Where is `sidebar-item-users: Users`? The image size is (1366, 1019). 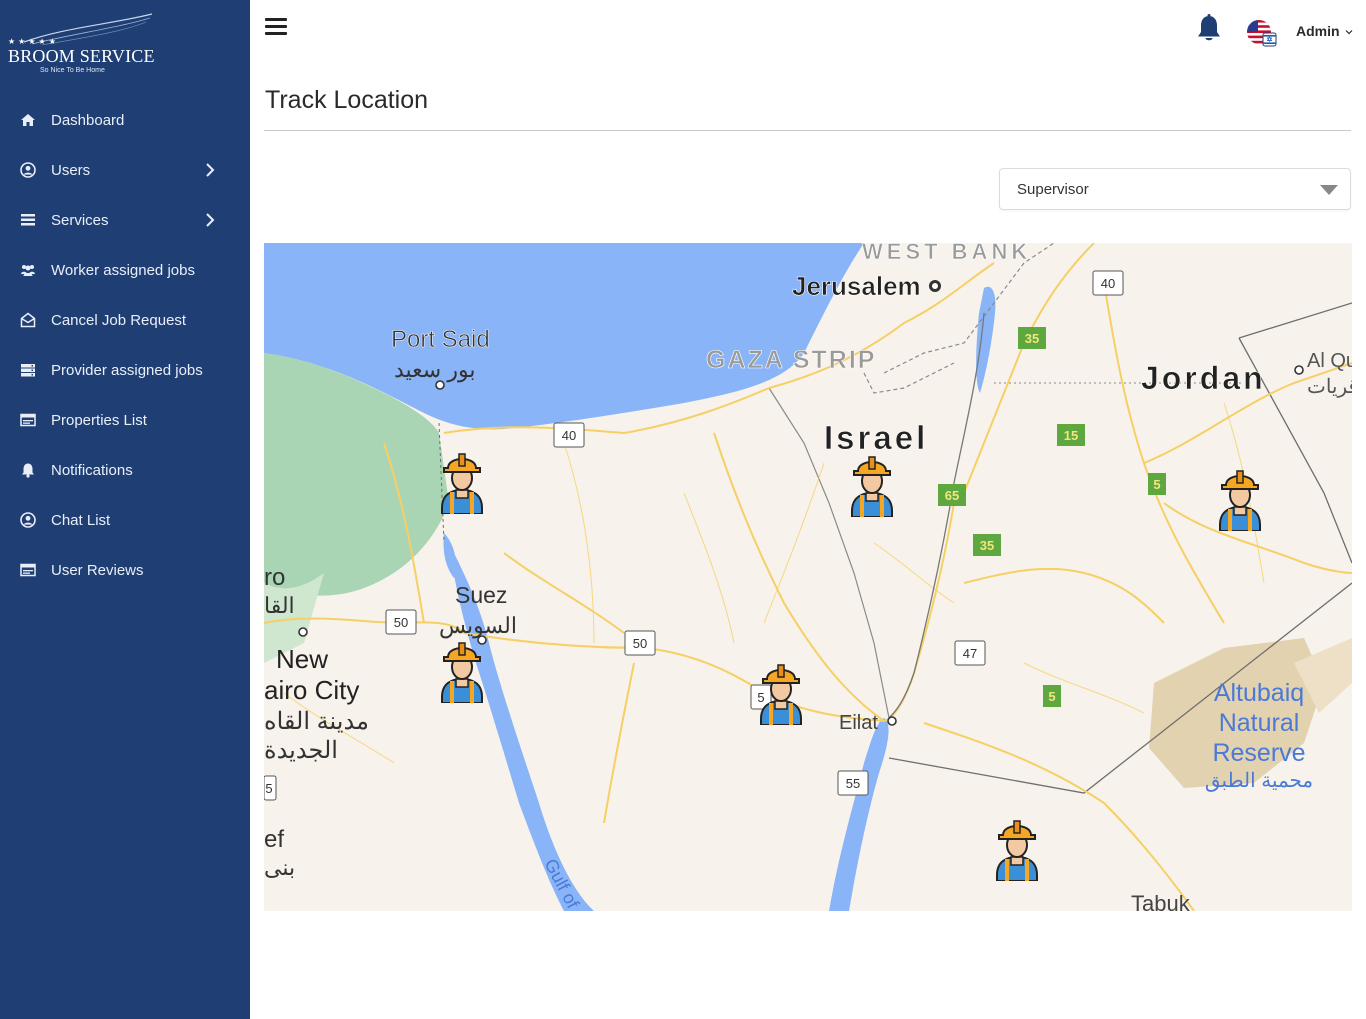
sidebar-item-users: Users is located at coordinates (125, 170).